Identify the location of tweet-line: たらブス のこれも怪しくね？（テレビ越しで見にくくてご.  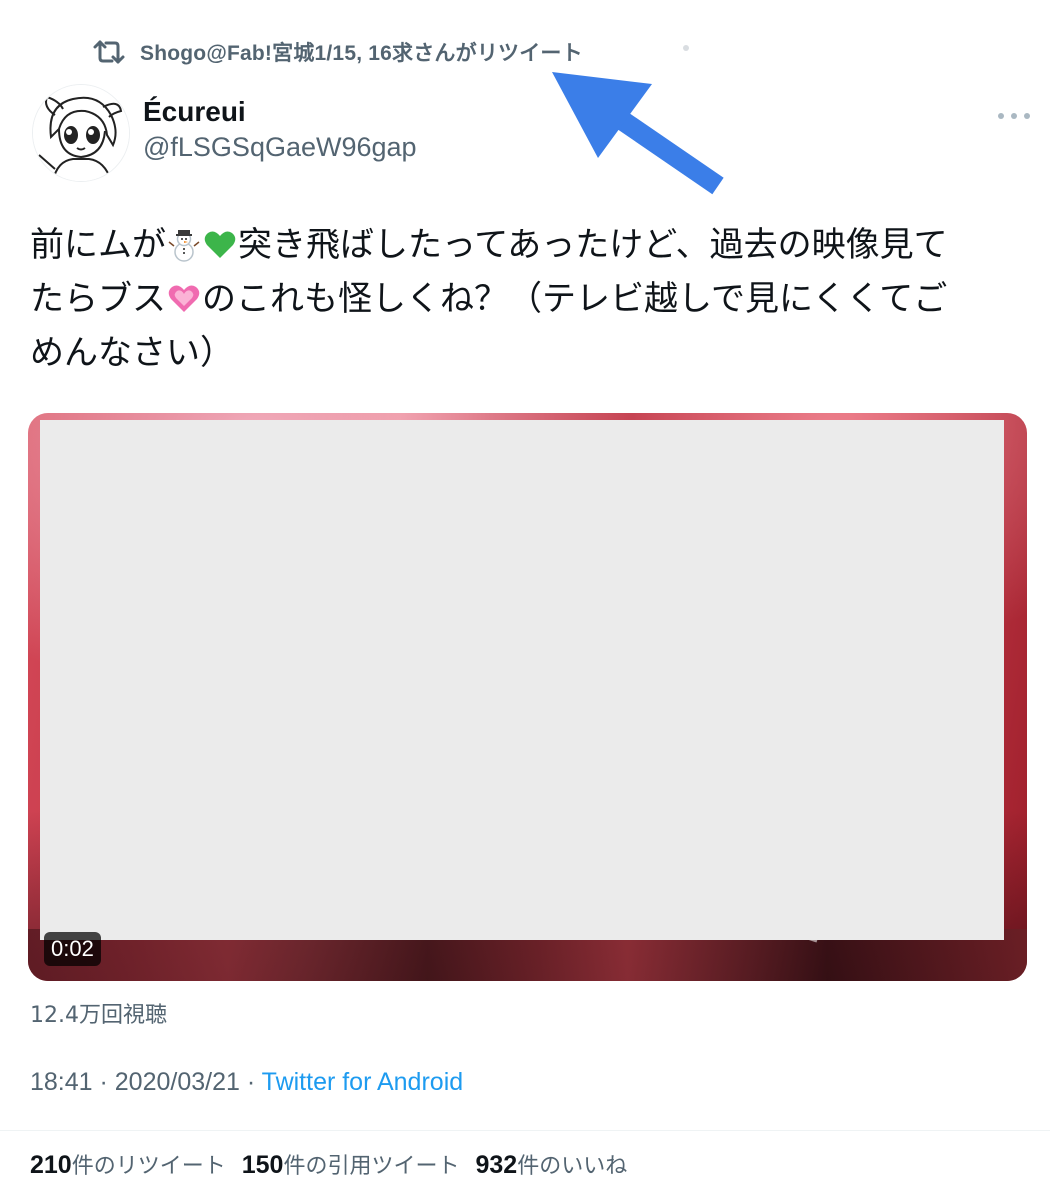
(525, 299).